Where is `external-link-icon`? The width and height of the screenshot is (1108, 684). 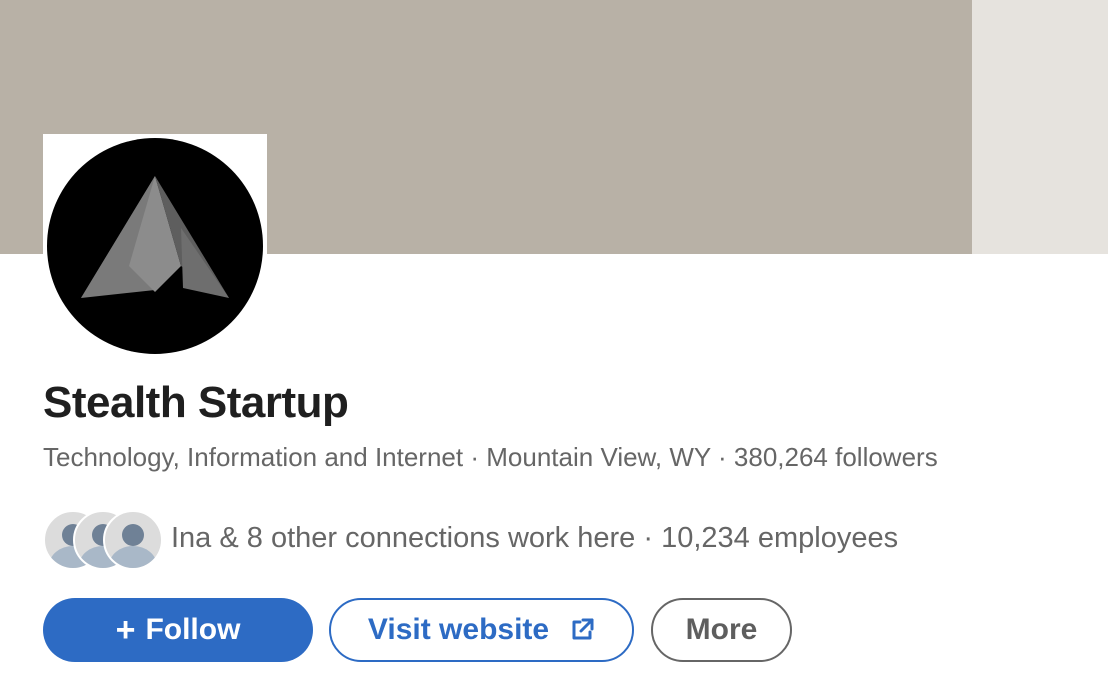
external-link-icon is located at coordinates (583, 629).